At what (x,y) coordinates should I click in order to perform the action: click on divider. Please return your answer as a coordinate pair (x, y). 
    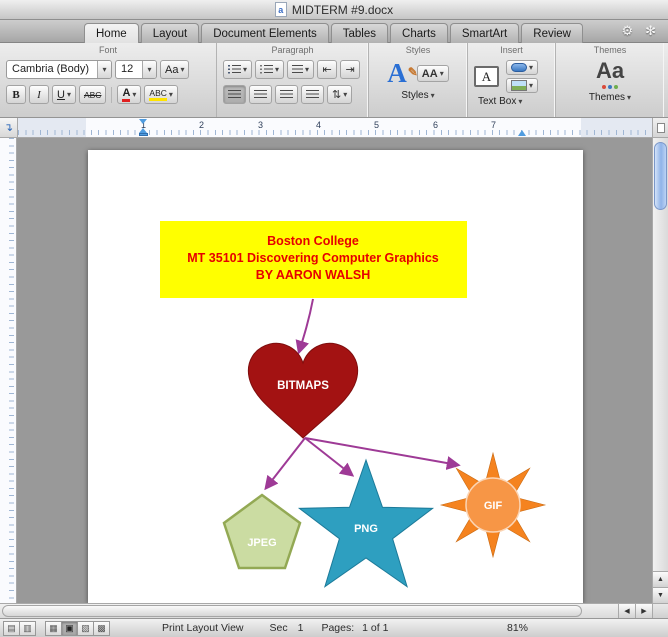
    Looking at the image, I should click on (112, 94).